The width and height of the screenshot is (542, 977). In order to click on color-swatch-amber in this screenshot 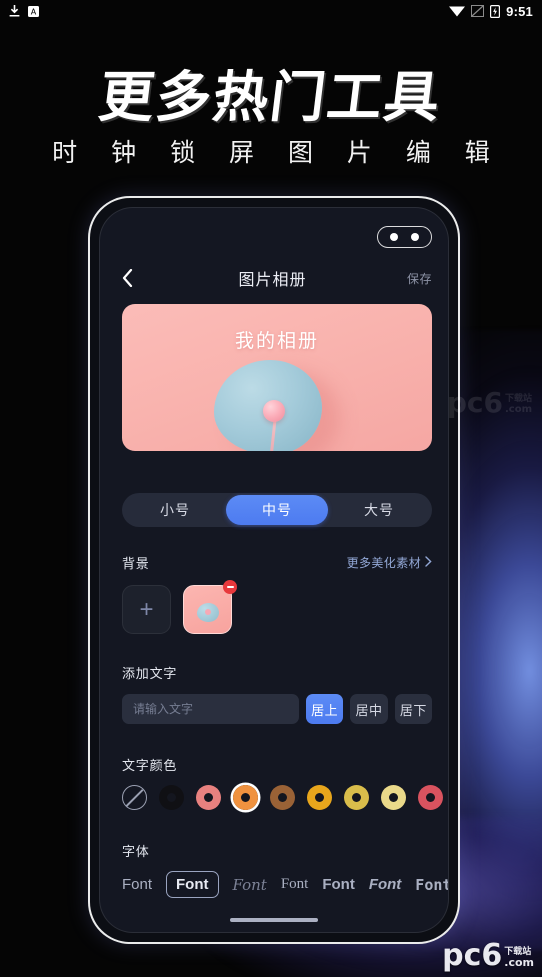, I will do `click(319, 797)`.